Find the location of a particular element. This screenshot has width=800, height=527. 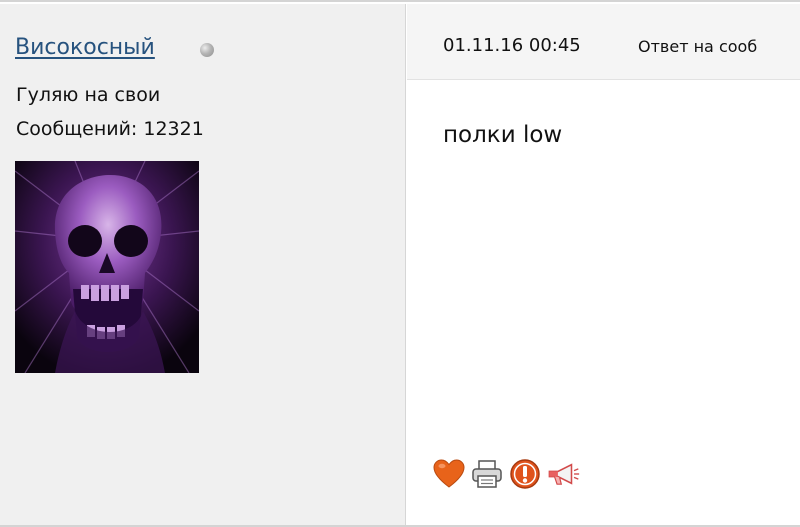

heart-icon is located at coordinates (449, 473).